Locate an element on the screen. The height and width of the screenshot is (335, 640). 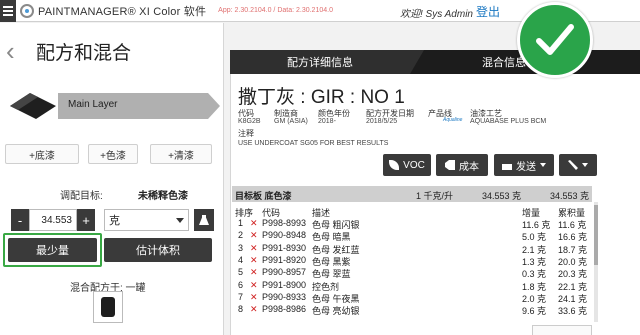
increase-button: + is located at coordinates (86, 220).